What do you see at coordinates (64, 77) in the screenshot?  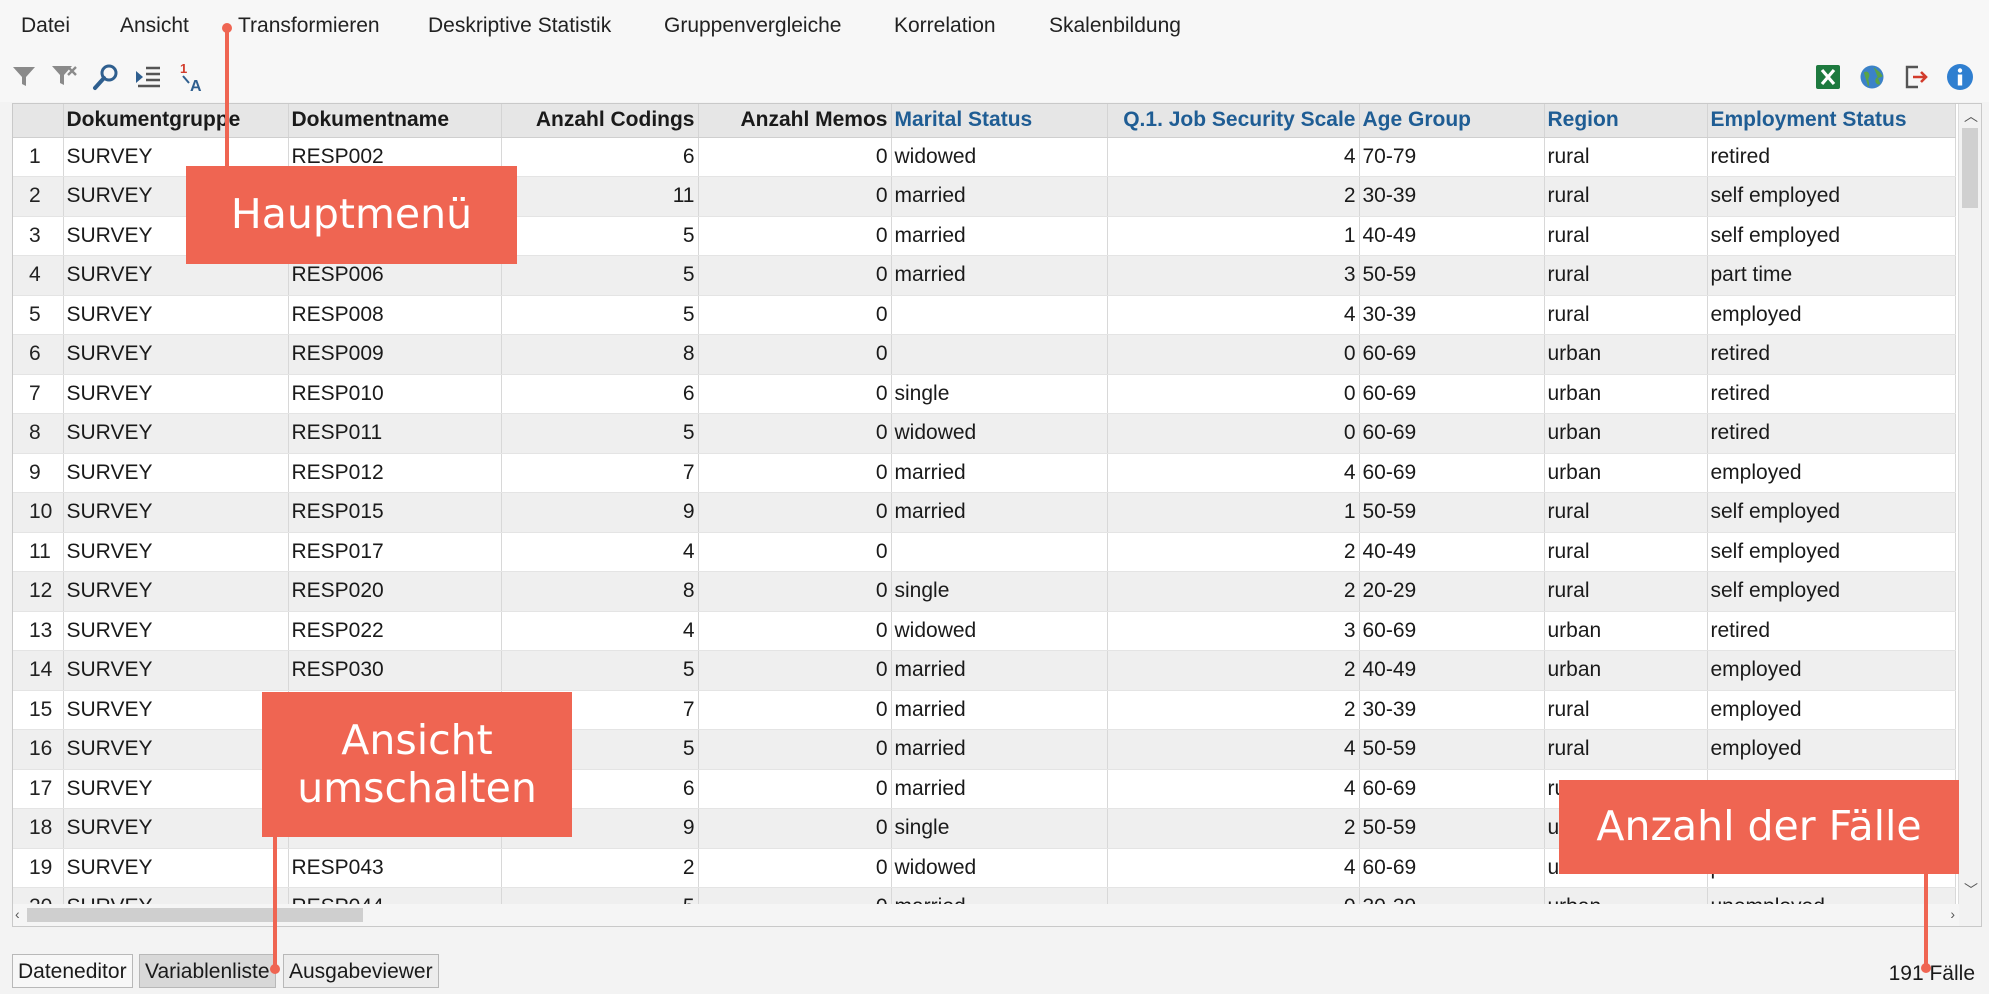 I see `clear-filter-icon` at bounding box center [64, 77].